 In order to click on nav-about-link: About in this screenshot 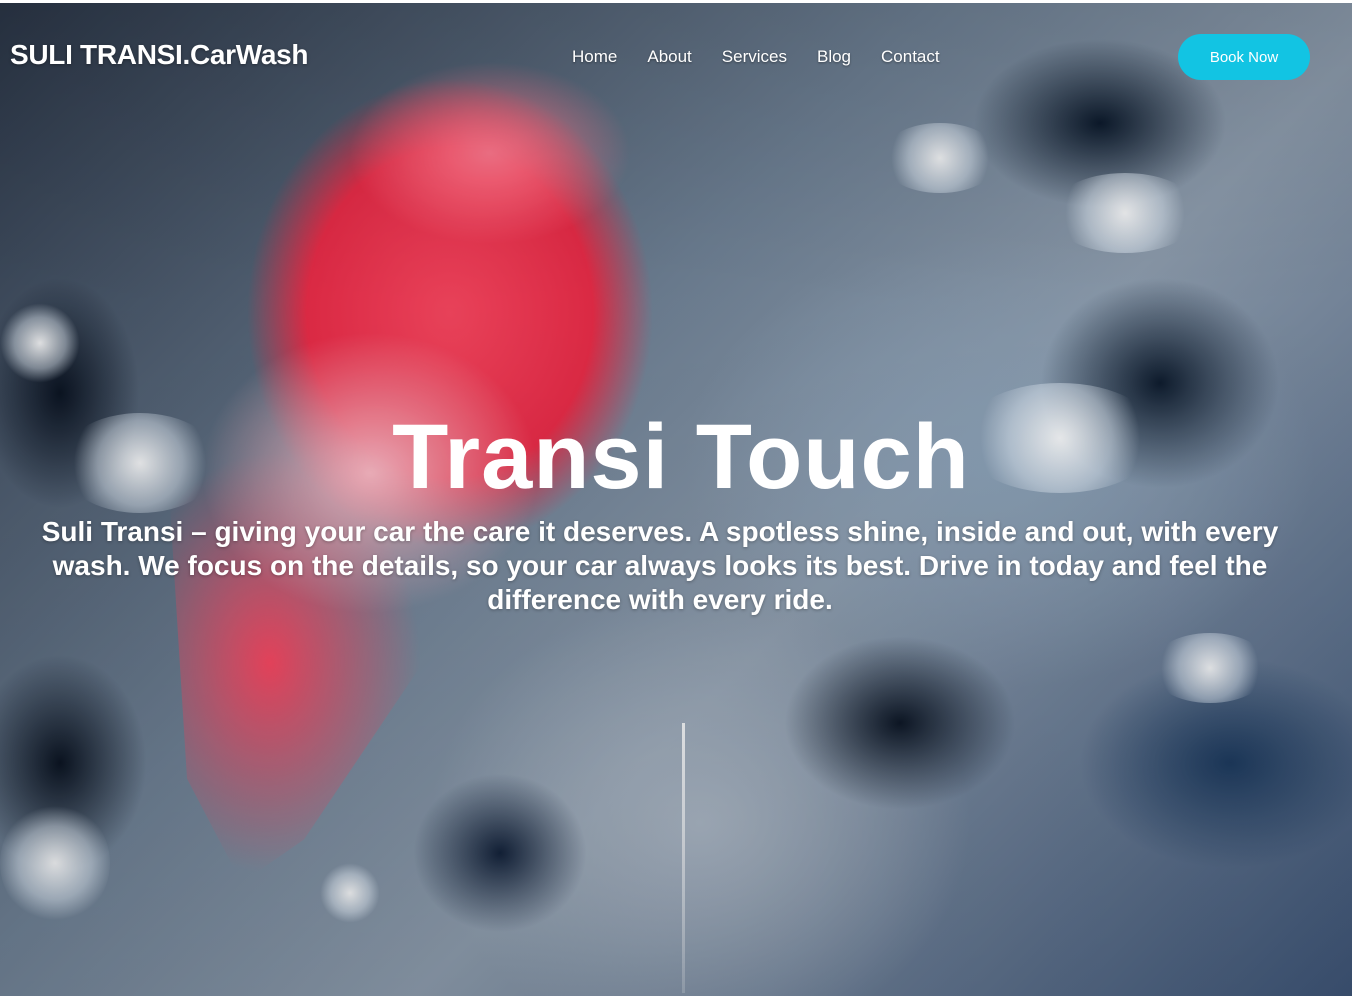, I will do `click(669, 57)`.